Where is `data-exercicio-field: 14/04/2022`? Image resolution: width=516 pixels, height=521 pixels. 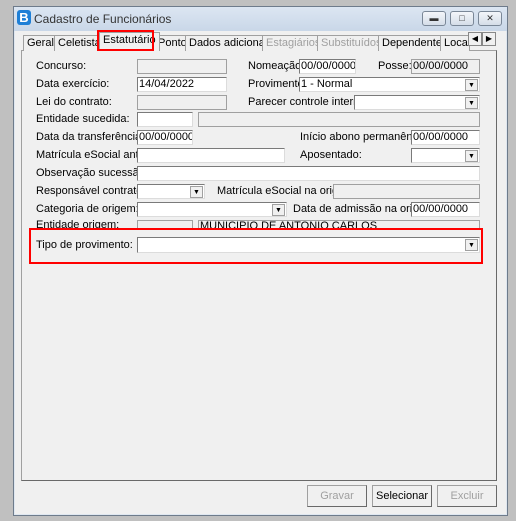 data-exercicio-field: 14/04/2022 is located at coordinates (182, 84).